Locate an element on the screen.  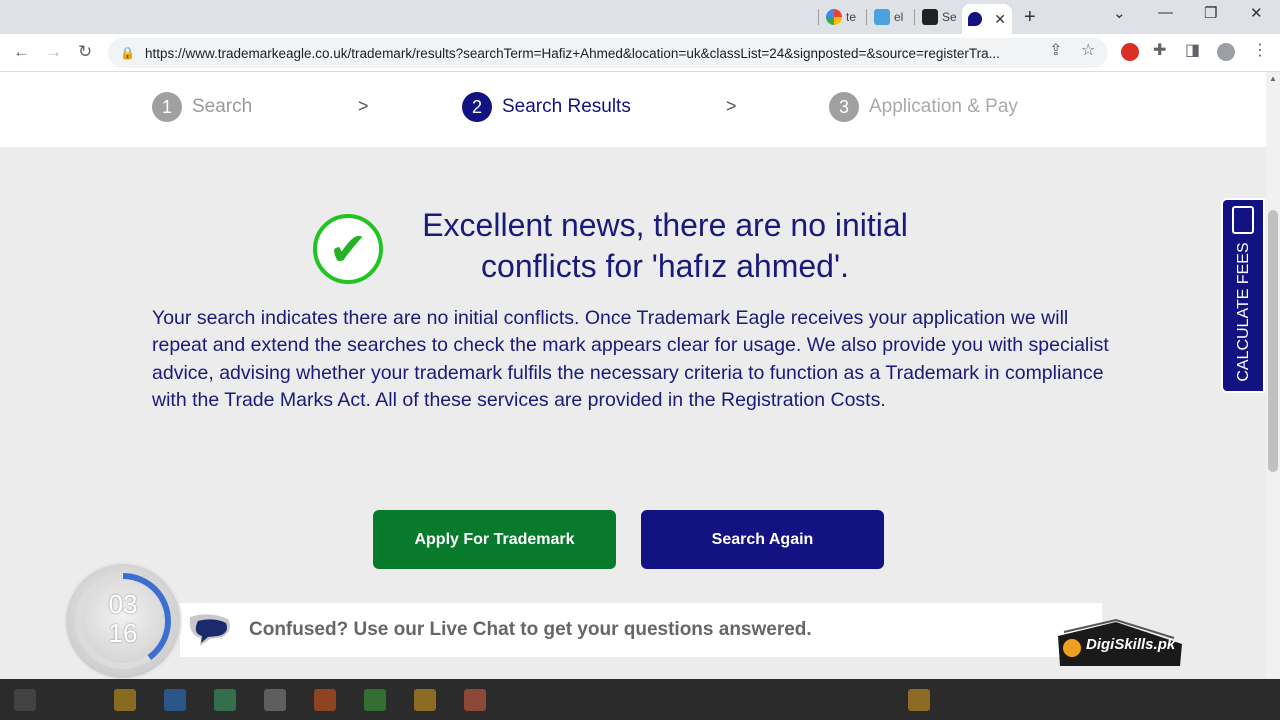
search-again-button: Search Again is located at coordinates (762, 539).